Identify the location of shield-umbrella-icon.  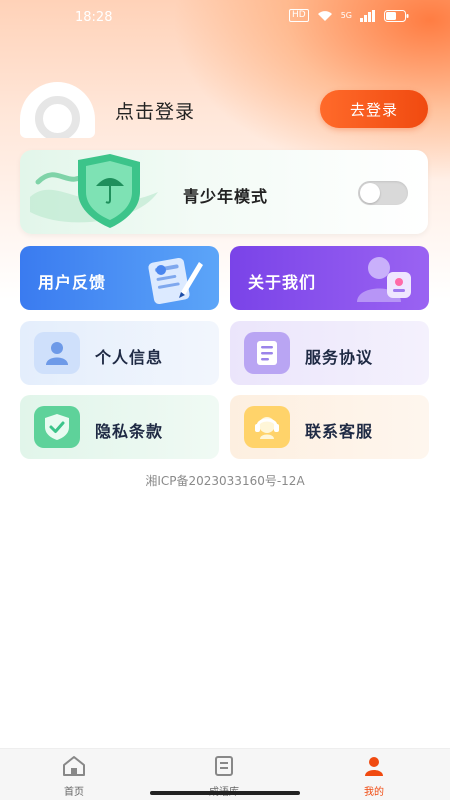
(103, 193).